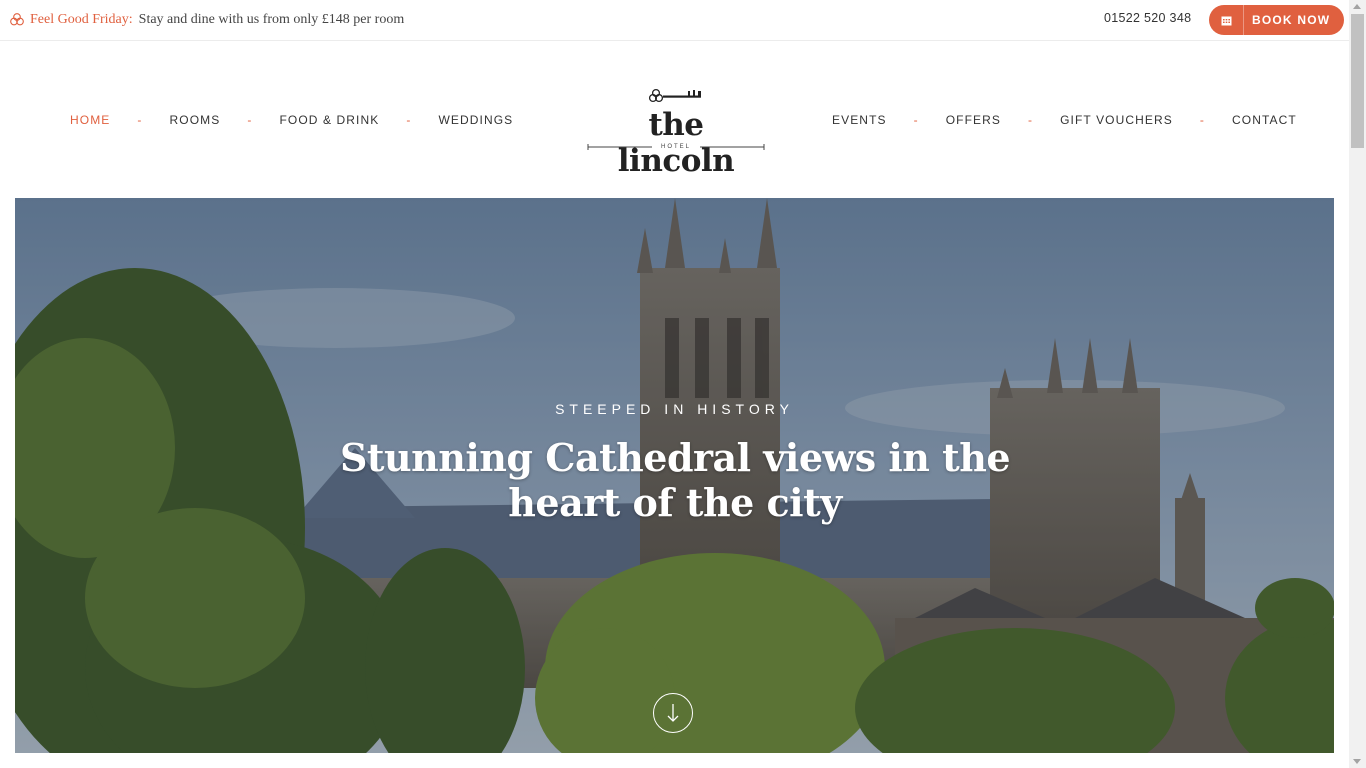 This screenshot has width=1366, height=768. I want to click on book-now-button: BOOK NOW, so click(1276, 20).